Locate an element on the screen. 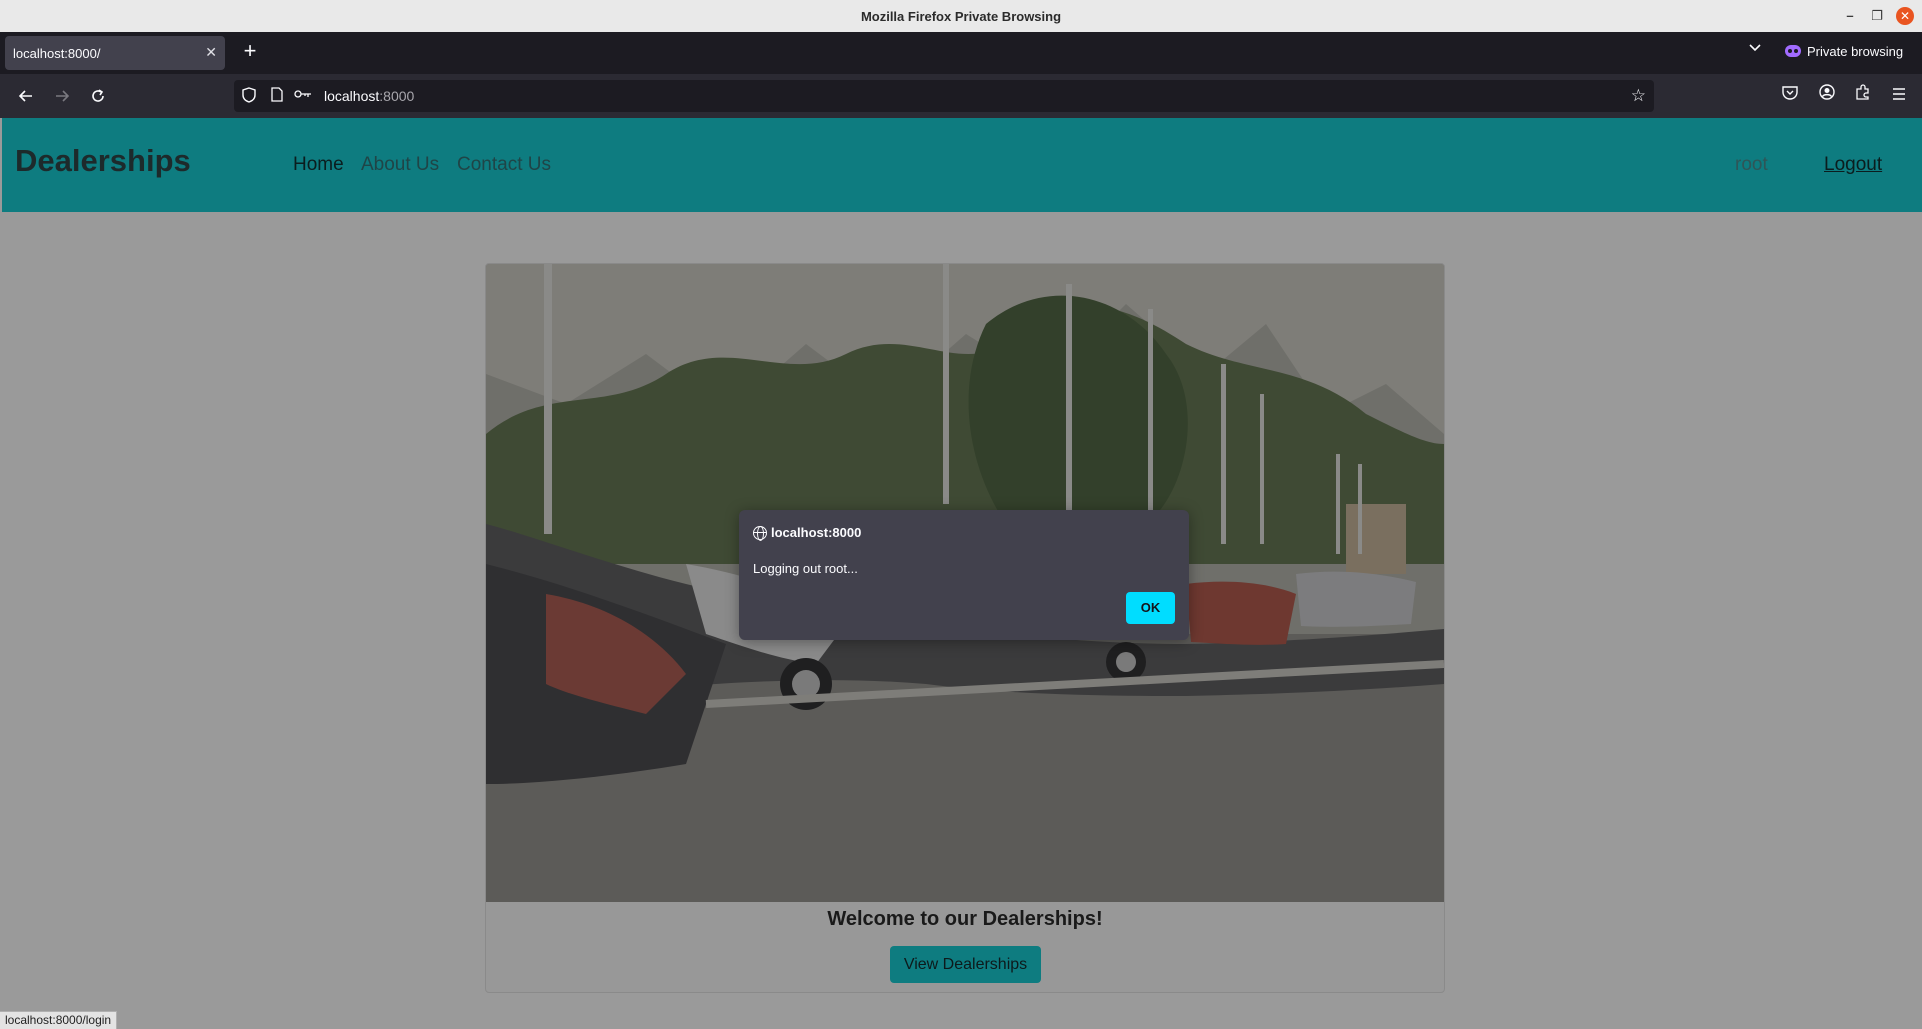 Image resolution: width=1922 pixels, height=1029 pixels. dialog-origin: localhost:8000 is located at coordinates (807, 533).